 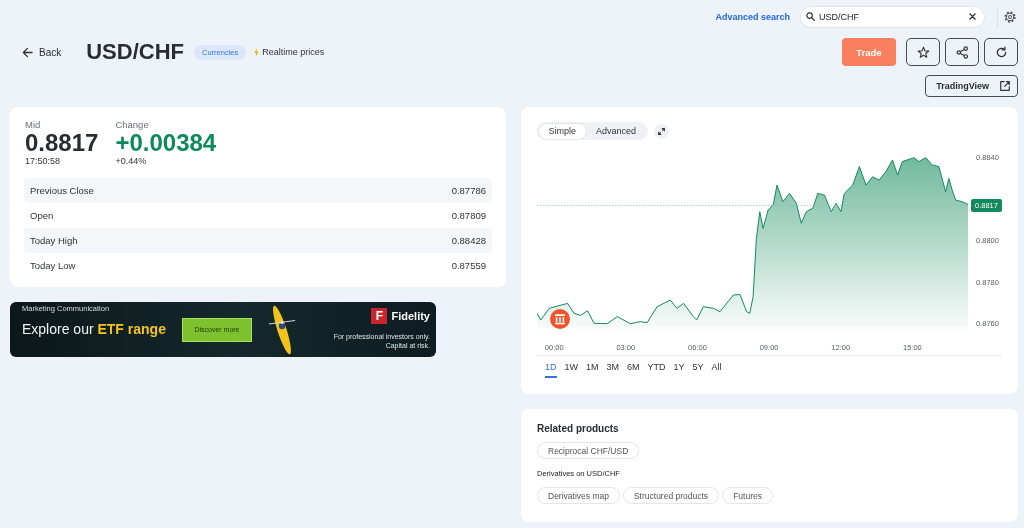 I want to click on range-tab: 5Y, so click(x=698, y=369).